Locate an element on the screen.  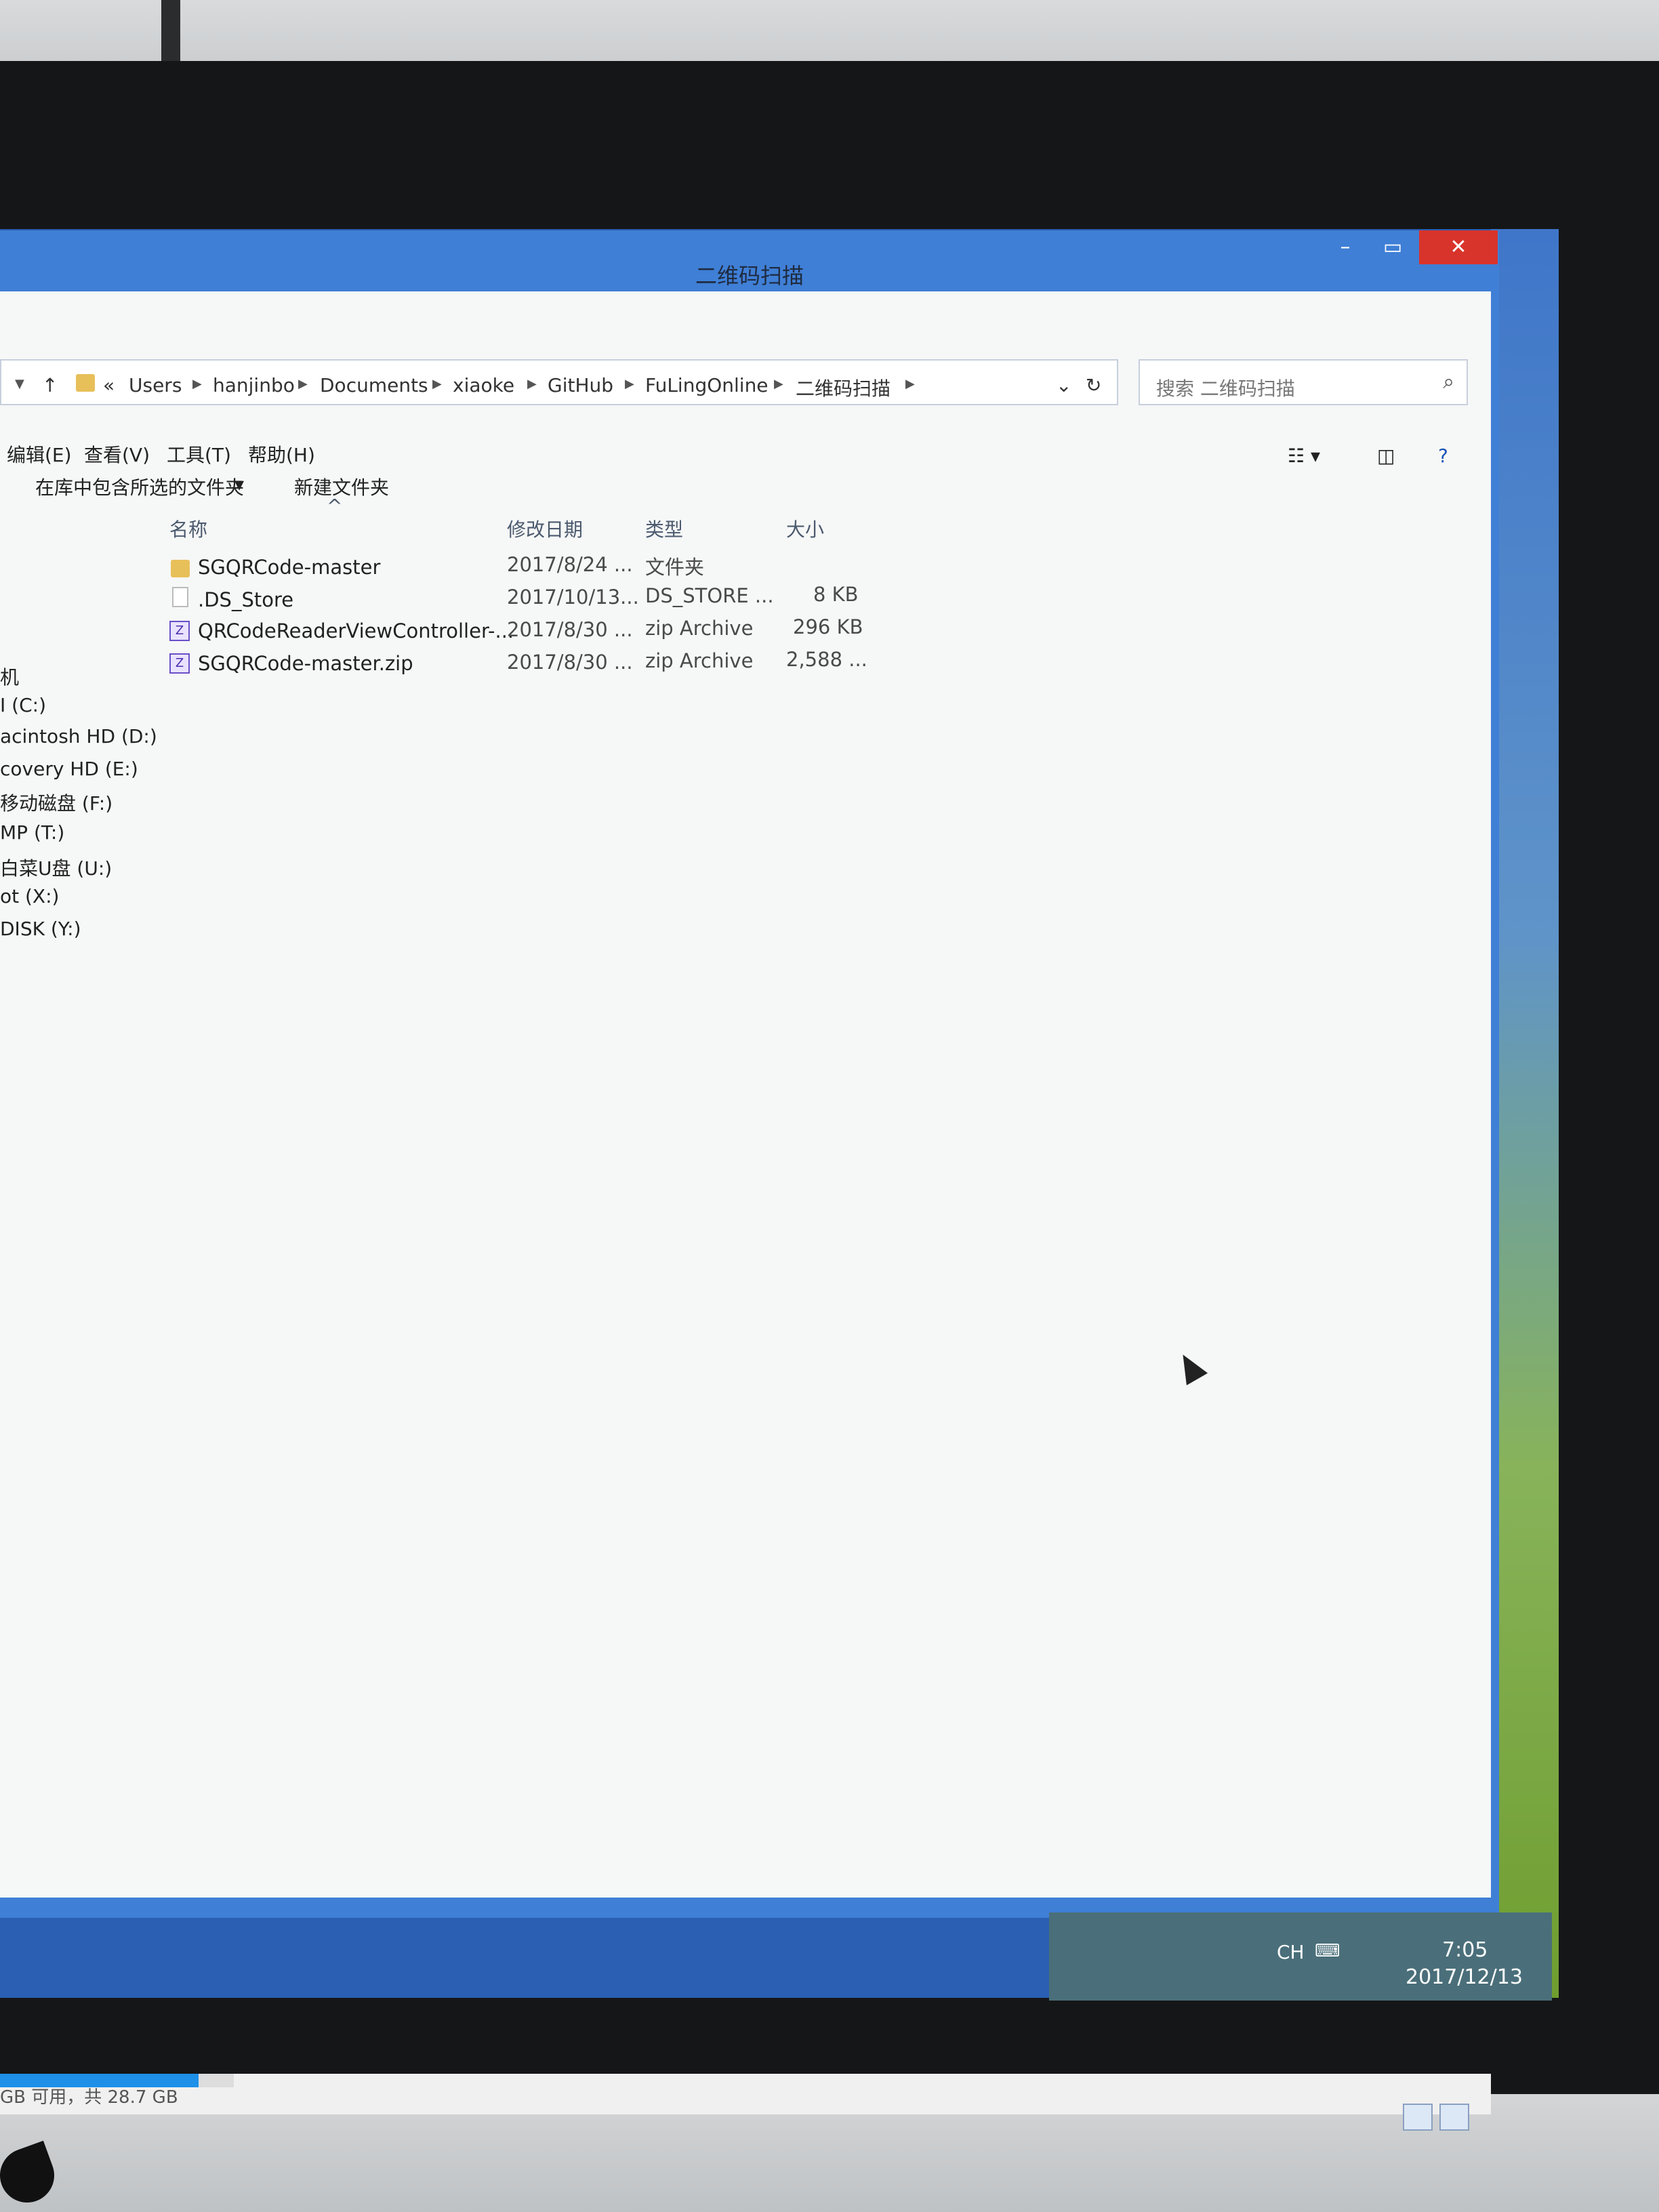
window-title: 二维码扫描 is located at coordinates (750, 276).